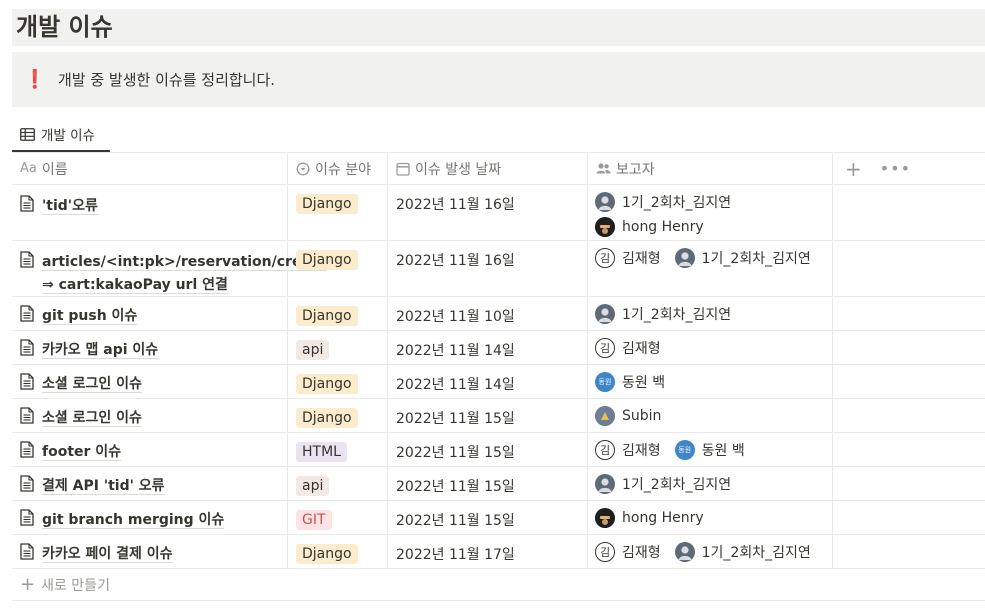  I want to click on page-link: git push 이슈, so click(79, 315).